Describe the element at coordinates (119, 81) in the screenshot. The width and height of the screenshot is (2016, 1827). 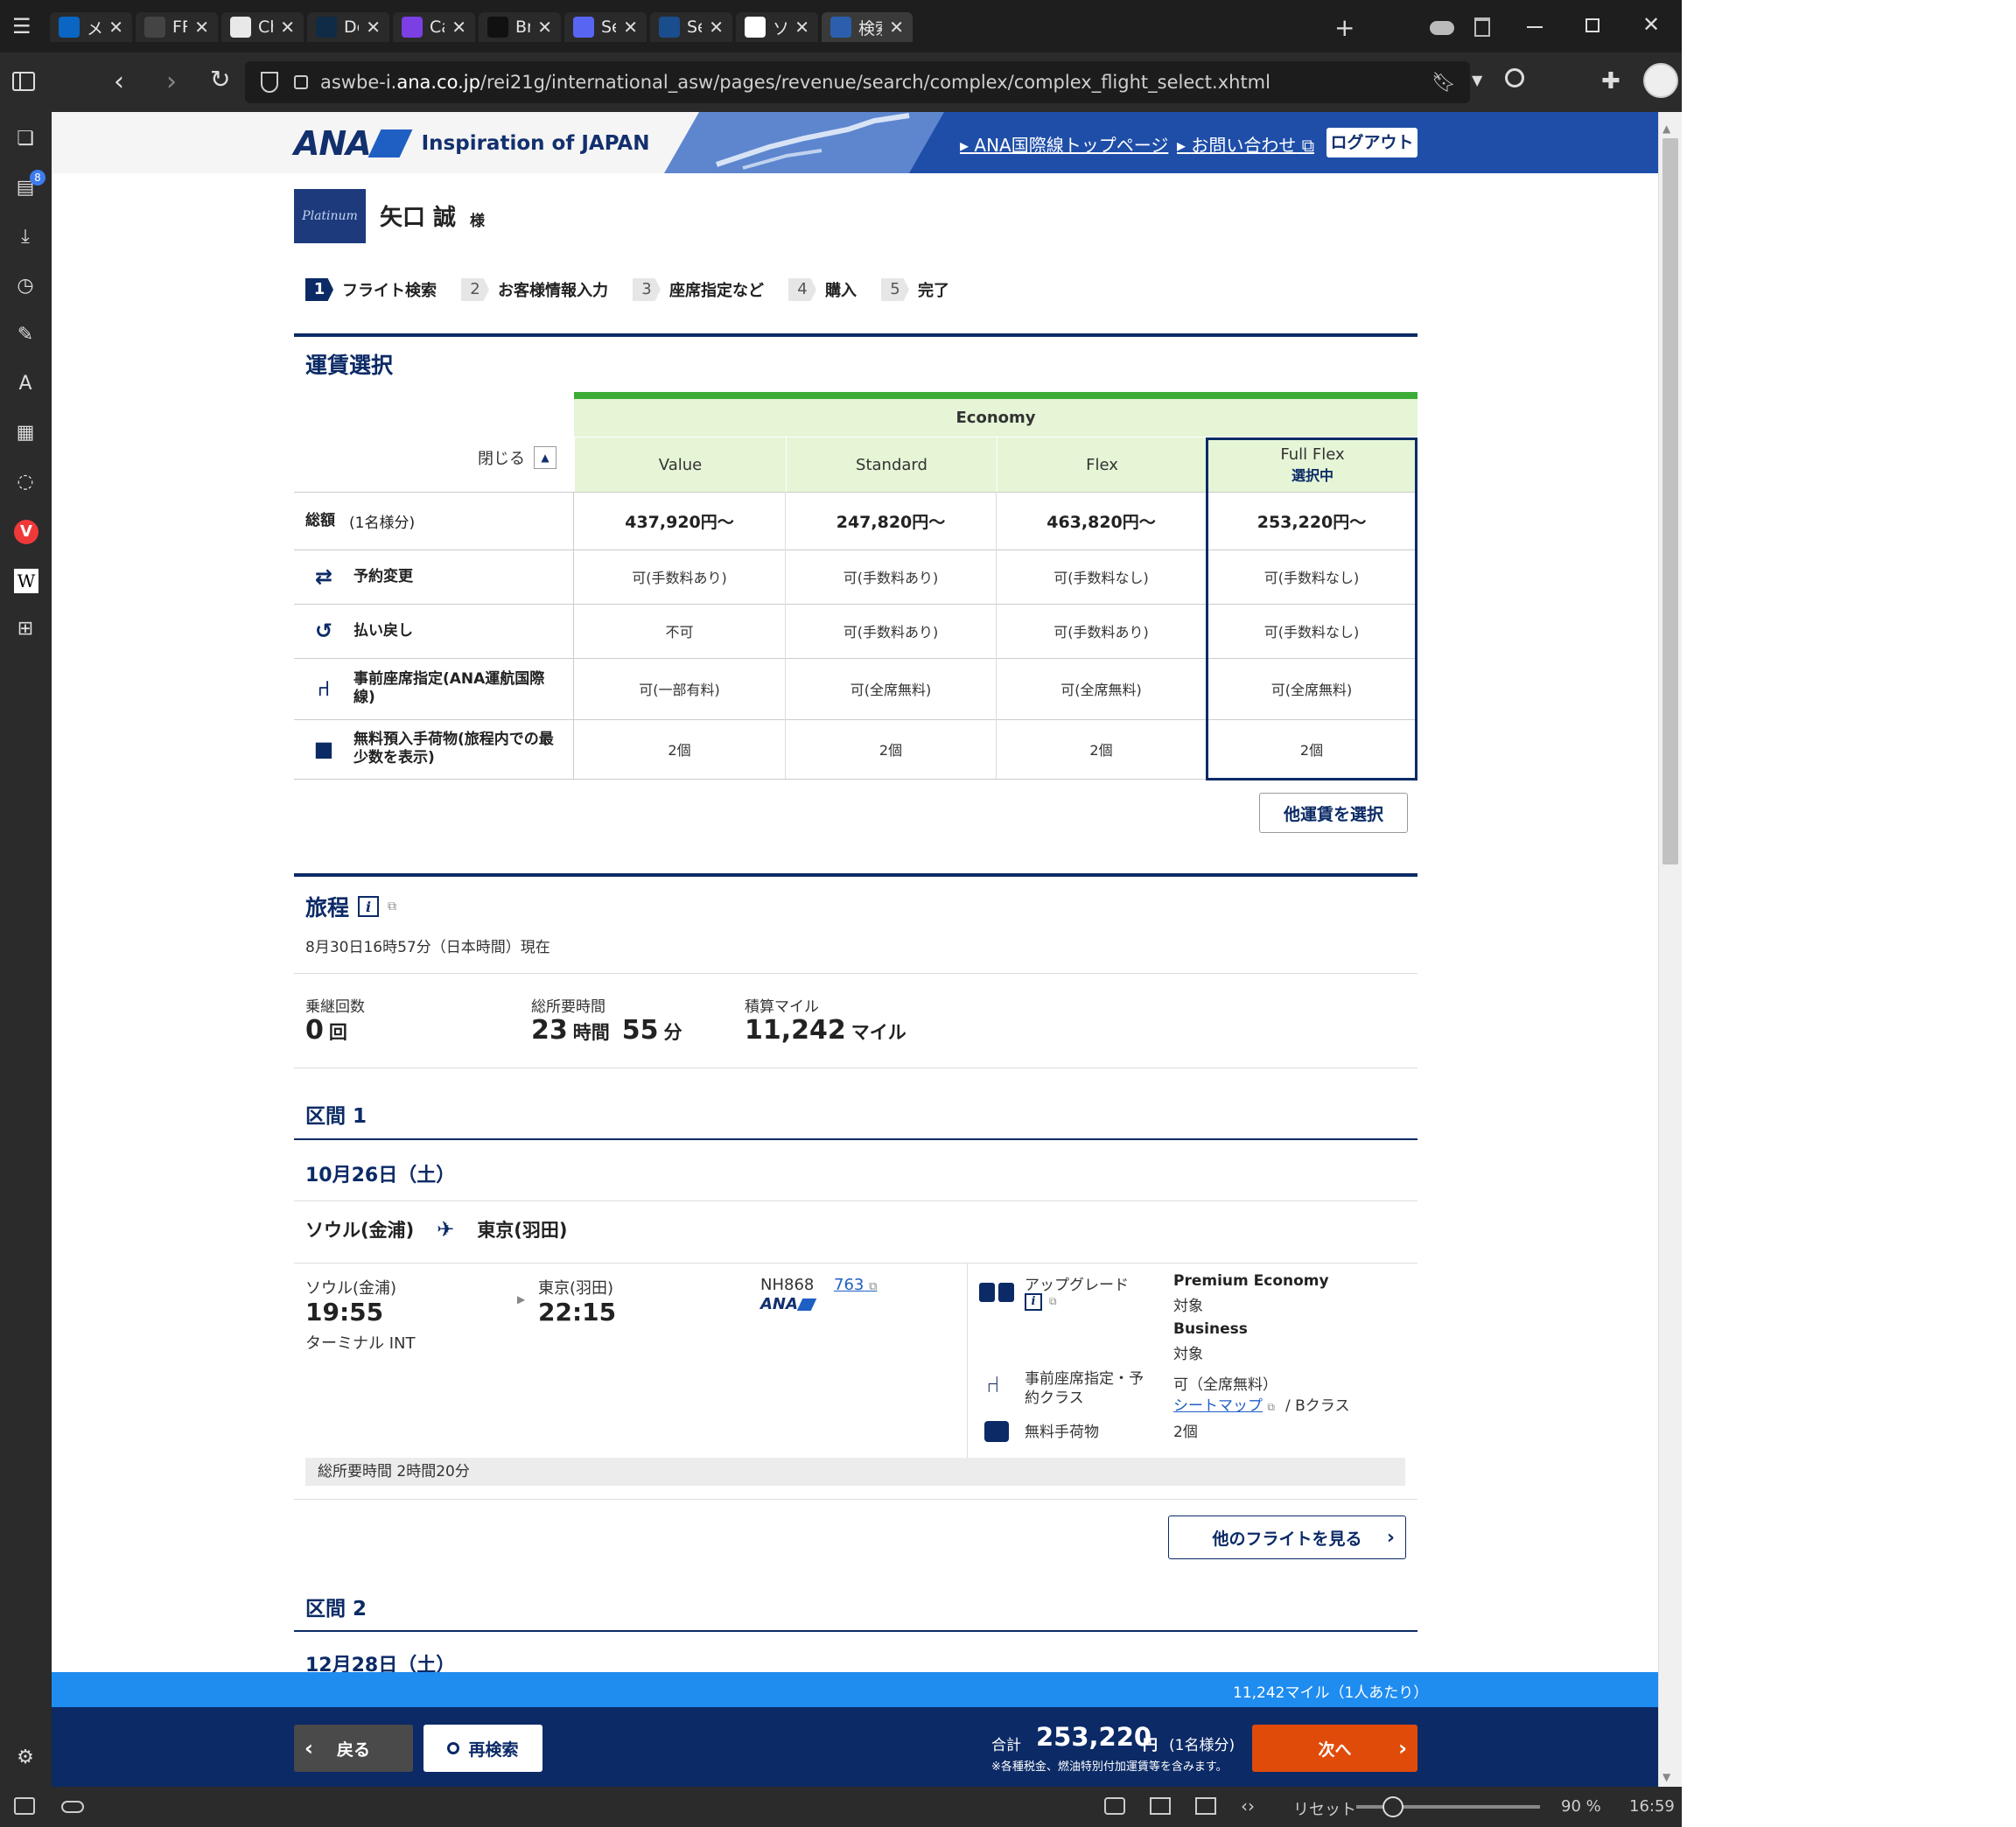
I see `back-icon: ‹` at that location.